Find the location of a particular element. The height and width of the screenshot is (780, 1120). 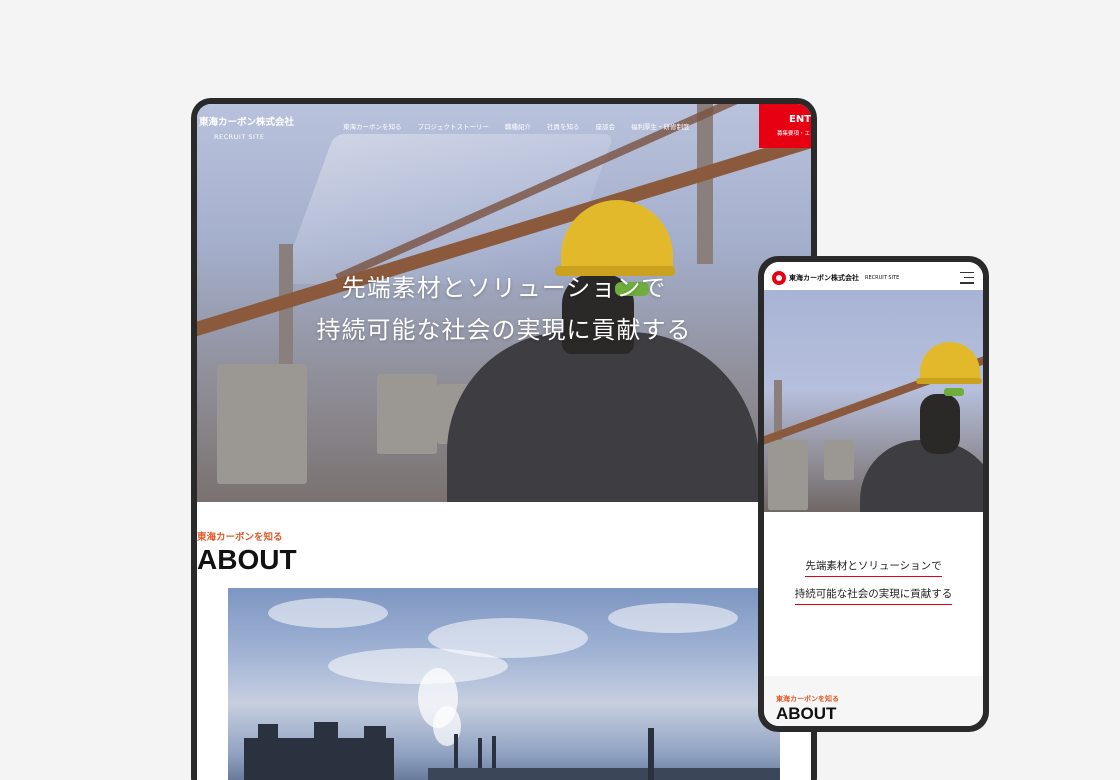

nav-item-project-story: プロジェクトストーリー is located at coordinates (454, 126).